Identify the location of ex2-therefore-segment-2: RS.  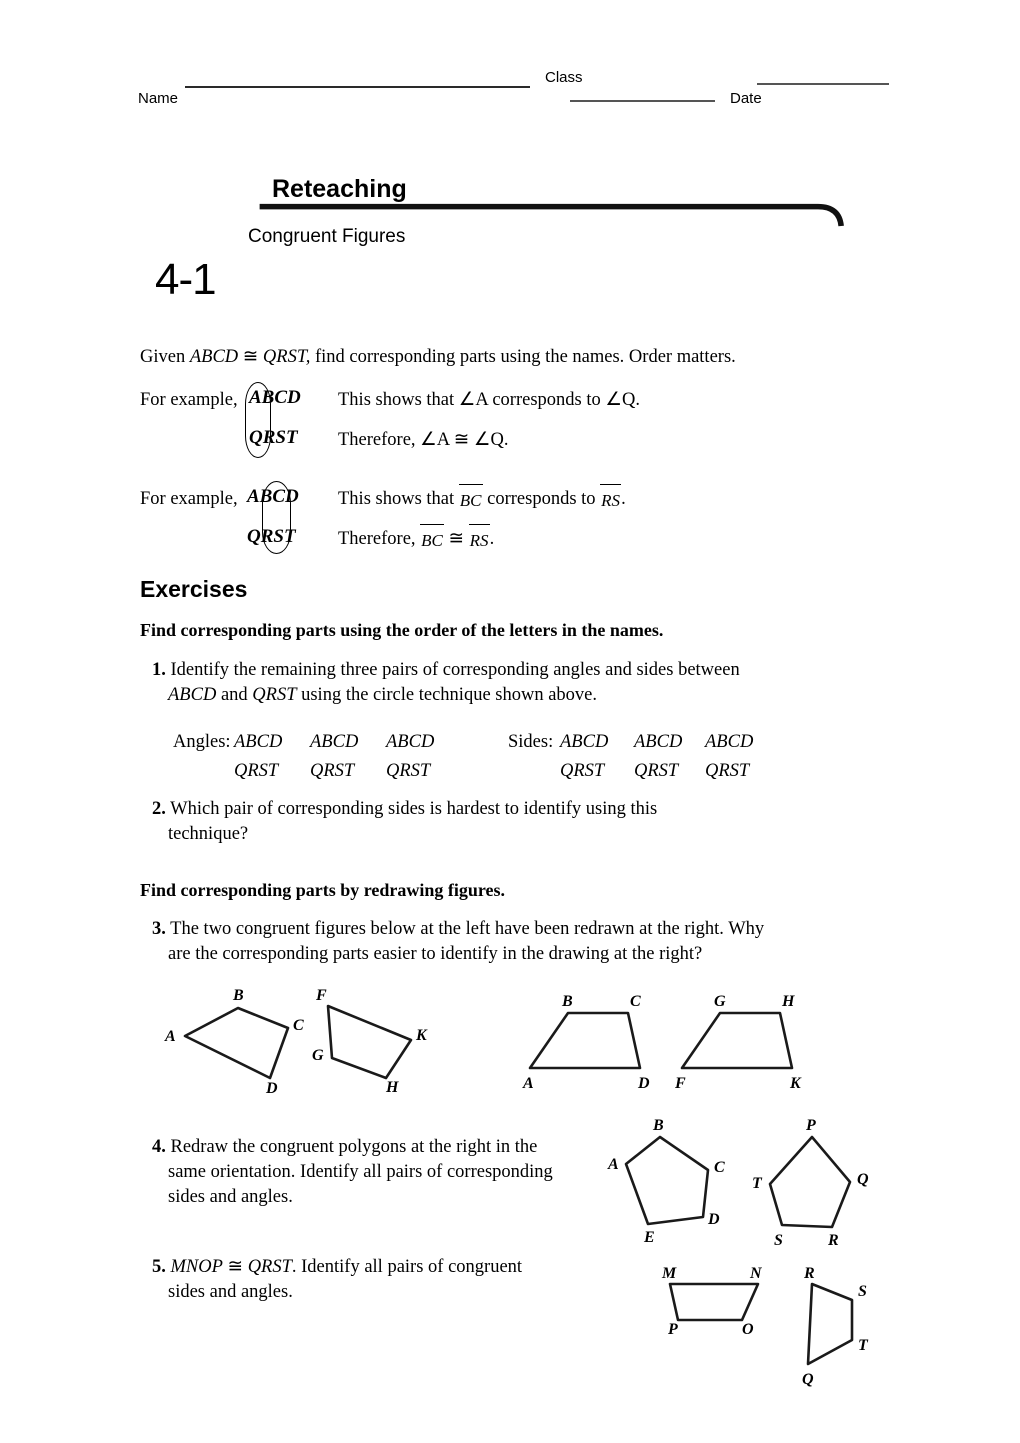
(479, 538).